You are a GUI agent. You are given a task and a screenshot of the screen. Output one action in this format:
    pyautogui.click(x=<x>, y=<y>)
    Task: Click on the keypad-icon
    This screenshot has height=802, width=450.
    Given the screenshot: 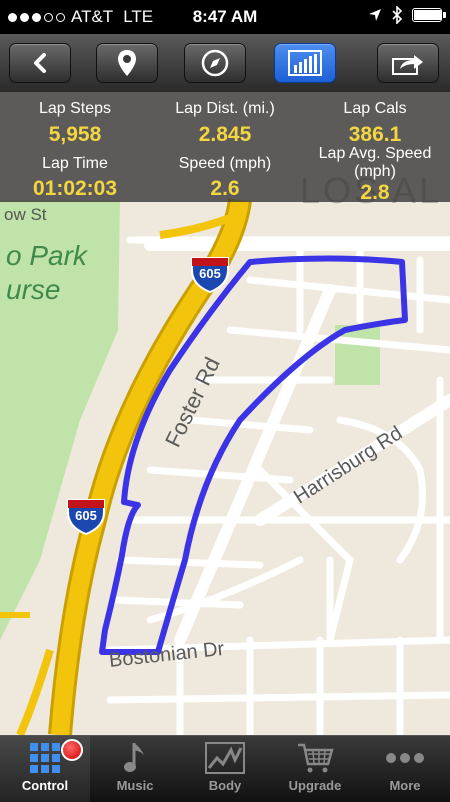 What is the action you would take?
    pyautogui.click(x=45, y=758)
    